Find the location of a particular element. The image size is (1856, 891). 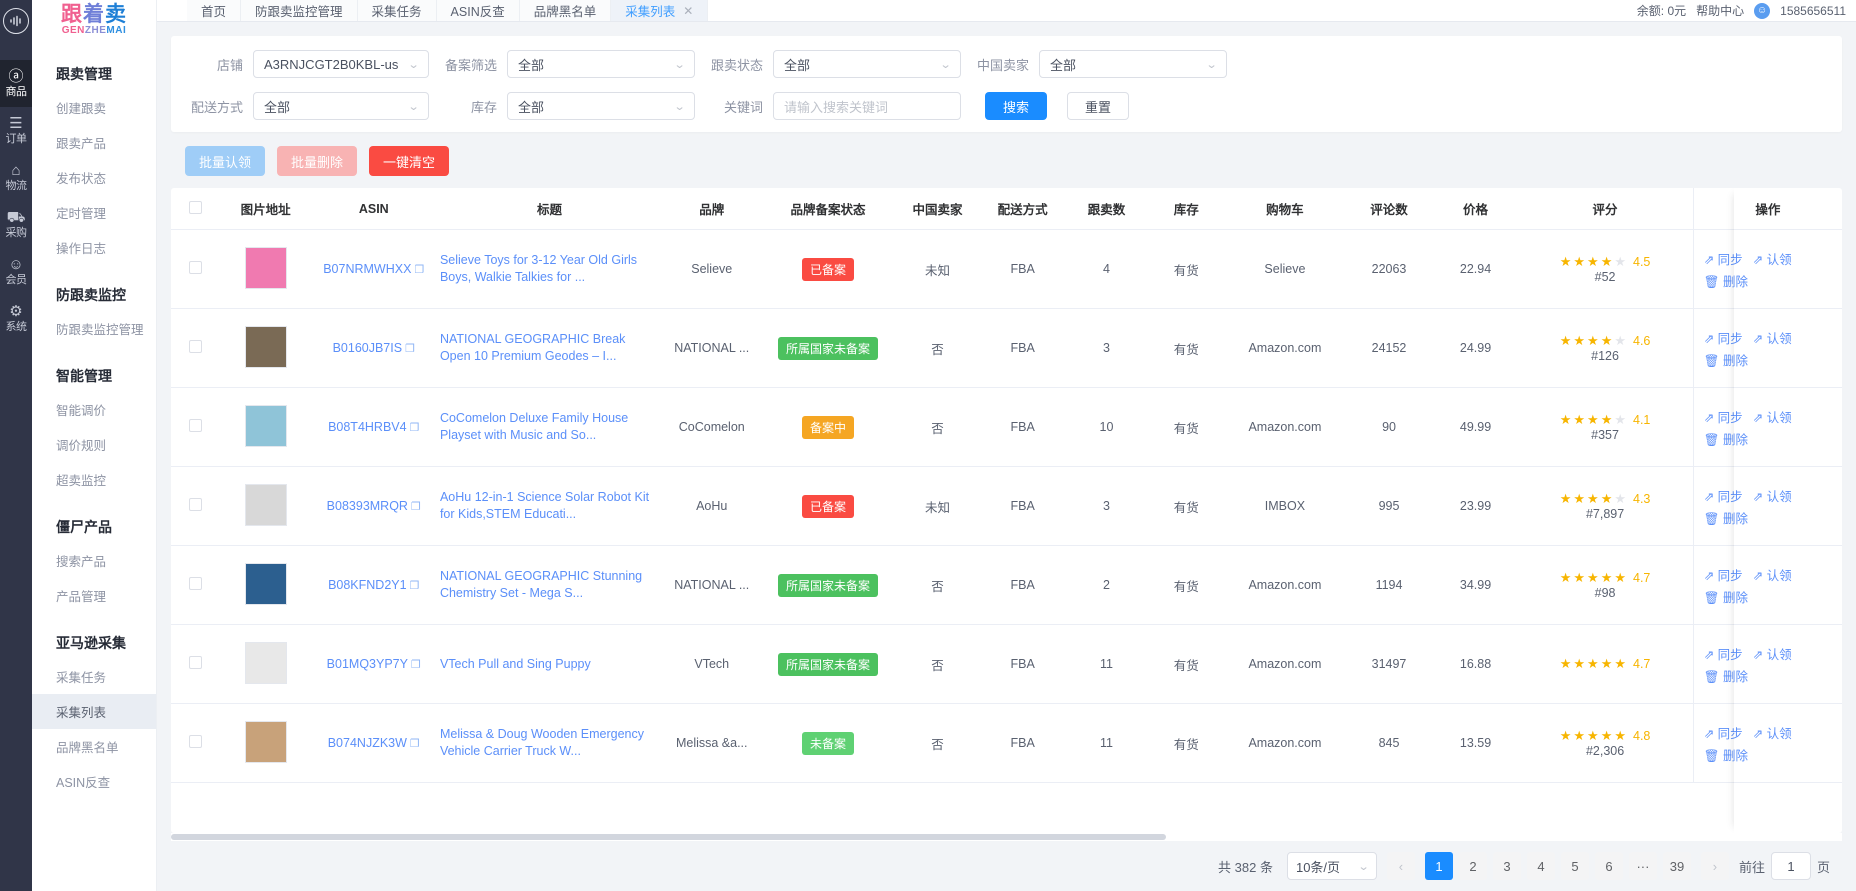

sidebar-item-发布状态: 发布状态 is located at coordinates (94, 177).